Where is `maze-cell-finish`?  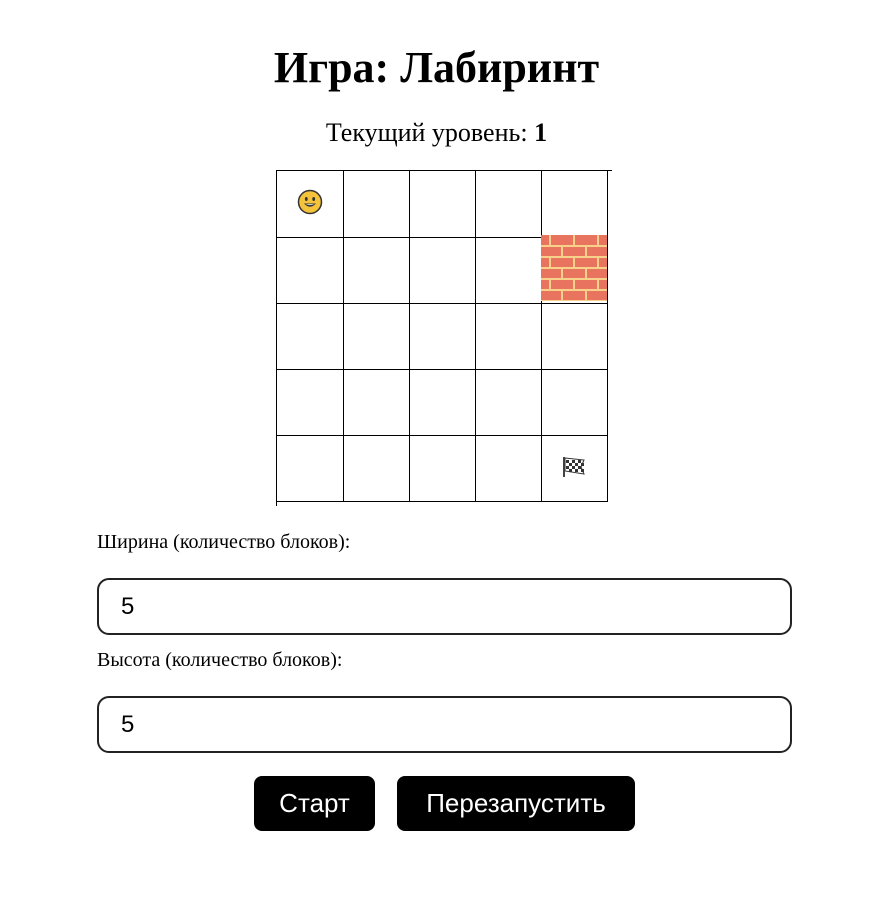 maze-cell-finish is located at coordinates (574, 468).